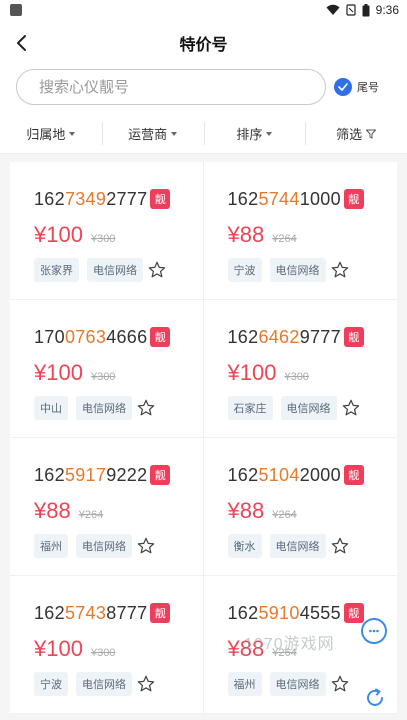  I want to click on number-card: 162 6462 9777 靓 ¥100 ¥300 石家庄 电信网络, so click(300, 369).